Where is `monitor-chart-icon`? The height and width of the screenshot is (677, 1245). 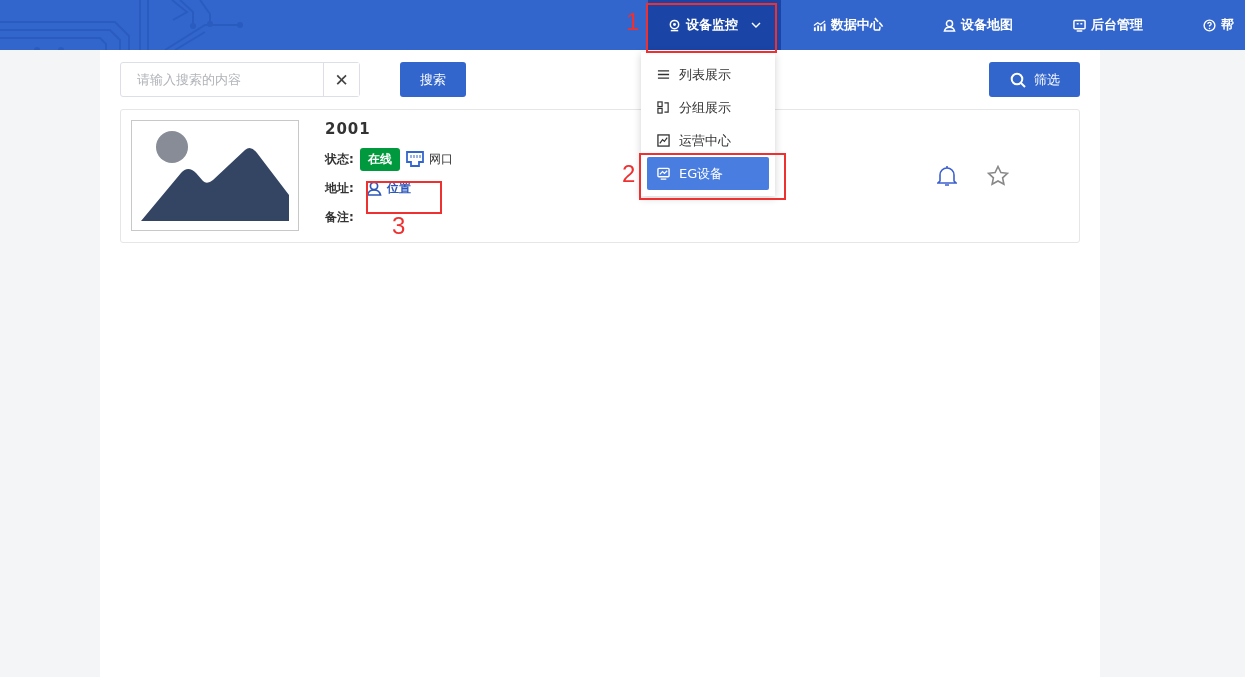
monitor-chart-icon is located at coordinates (663, 173).